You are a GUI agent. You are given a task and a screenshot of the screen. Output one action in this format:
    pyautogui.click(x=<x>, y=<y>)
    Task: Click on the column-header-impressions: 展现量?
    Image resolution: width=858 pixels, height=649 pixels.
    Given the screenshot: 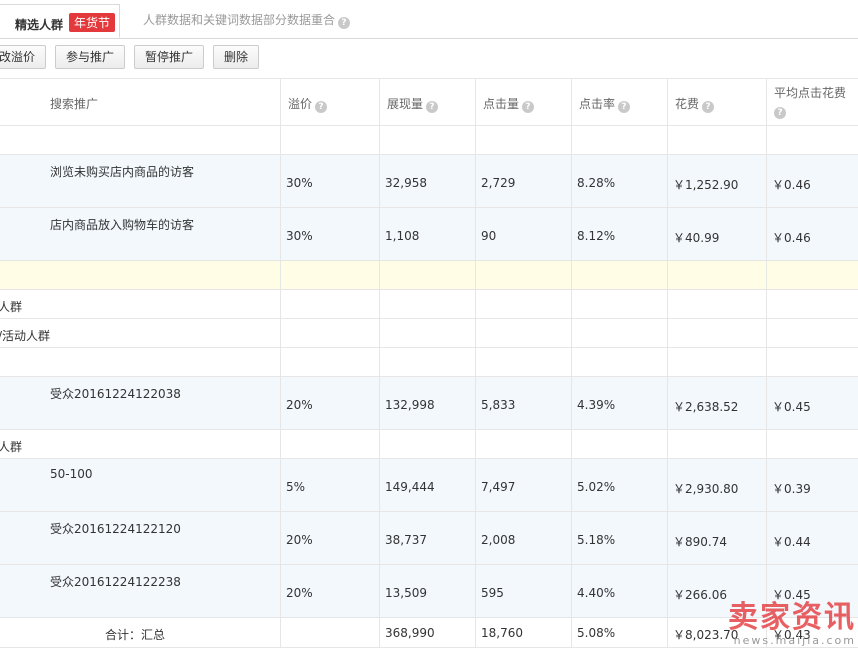 What is the action you would take?
    pyautogui.click(x=413, y=104)
    